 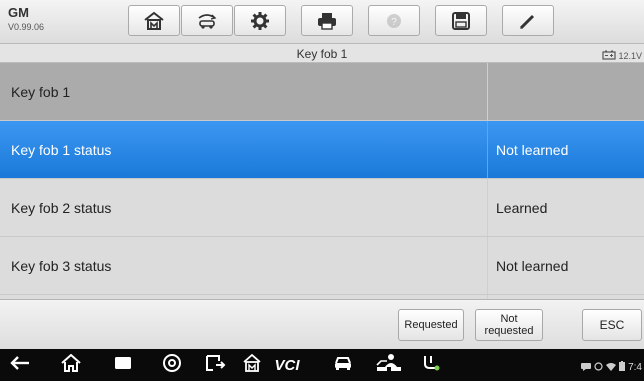 I want to click on usb-button, so click(x=431, y=365).